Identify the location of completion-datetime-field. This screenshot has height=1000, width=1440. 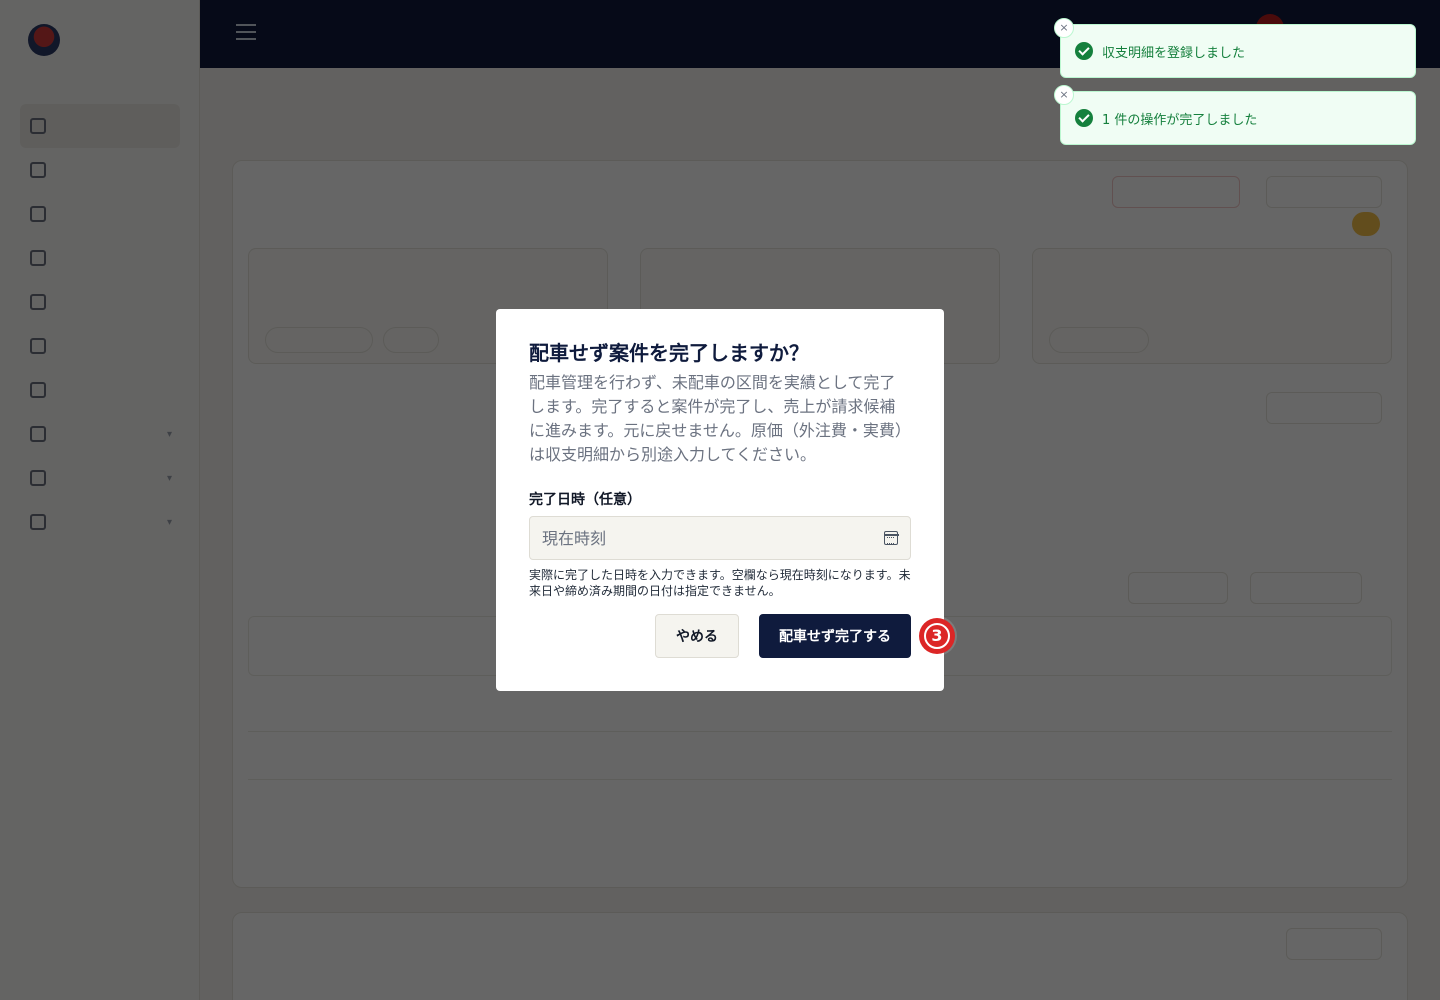
(720, 538).